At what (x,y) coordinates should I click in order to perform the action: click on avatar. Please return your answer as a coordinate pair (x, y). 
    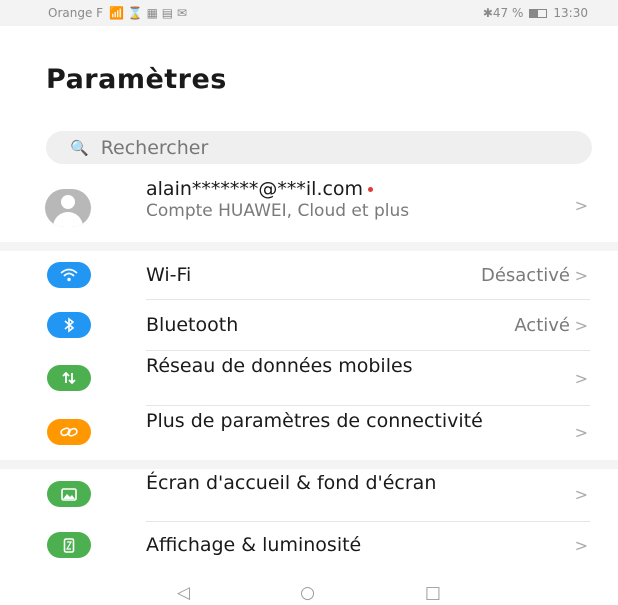
    Looking at the image, I should click on (68, 208).